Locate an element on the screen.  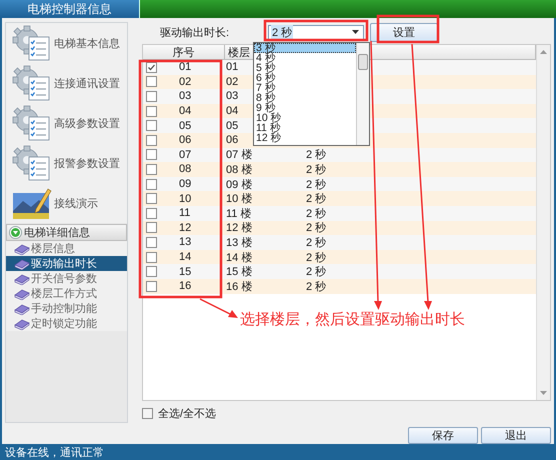
dropdown-option: 5 秒 is located at coordinates (305, 68).